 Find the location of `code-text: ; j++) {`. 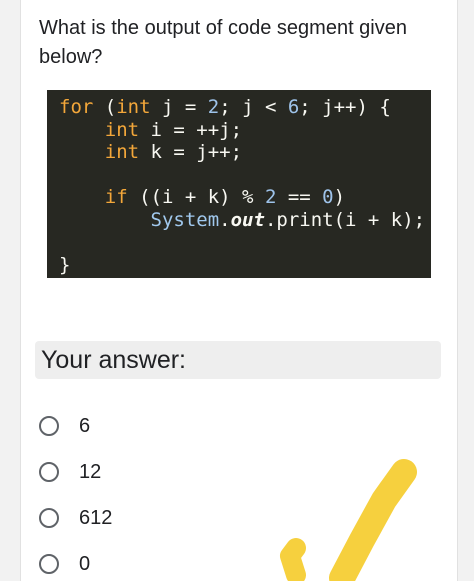

code-text: ; j++) { is located at coordinates (345, 107).